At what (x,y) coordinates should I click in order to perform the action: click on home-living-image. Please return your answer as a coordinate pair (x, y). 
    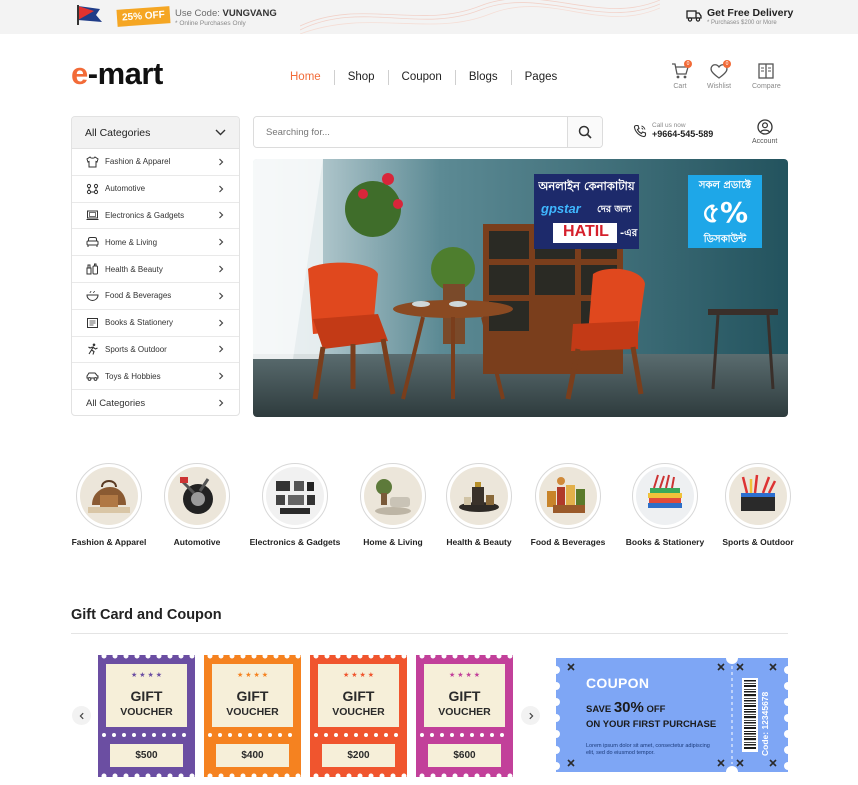
    Looking at the image, I should click on (393, 497).